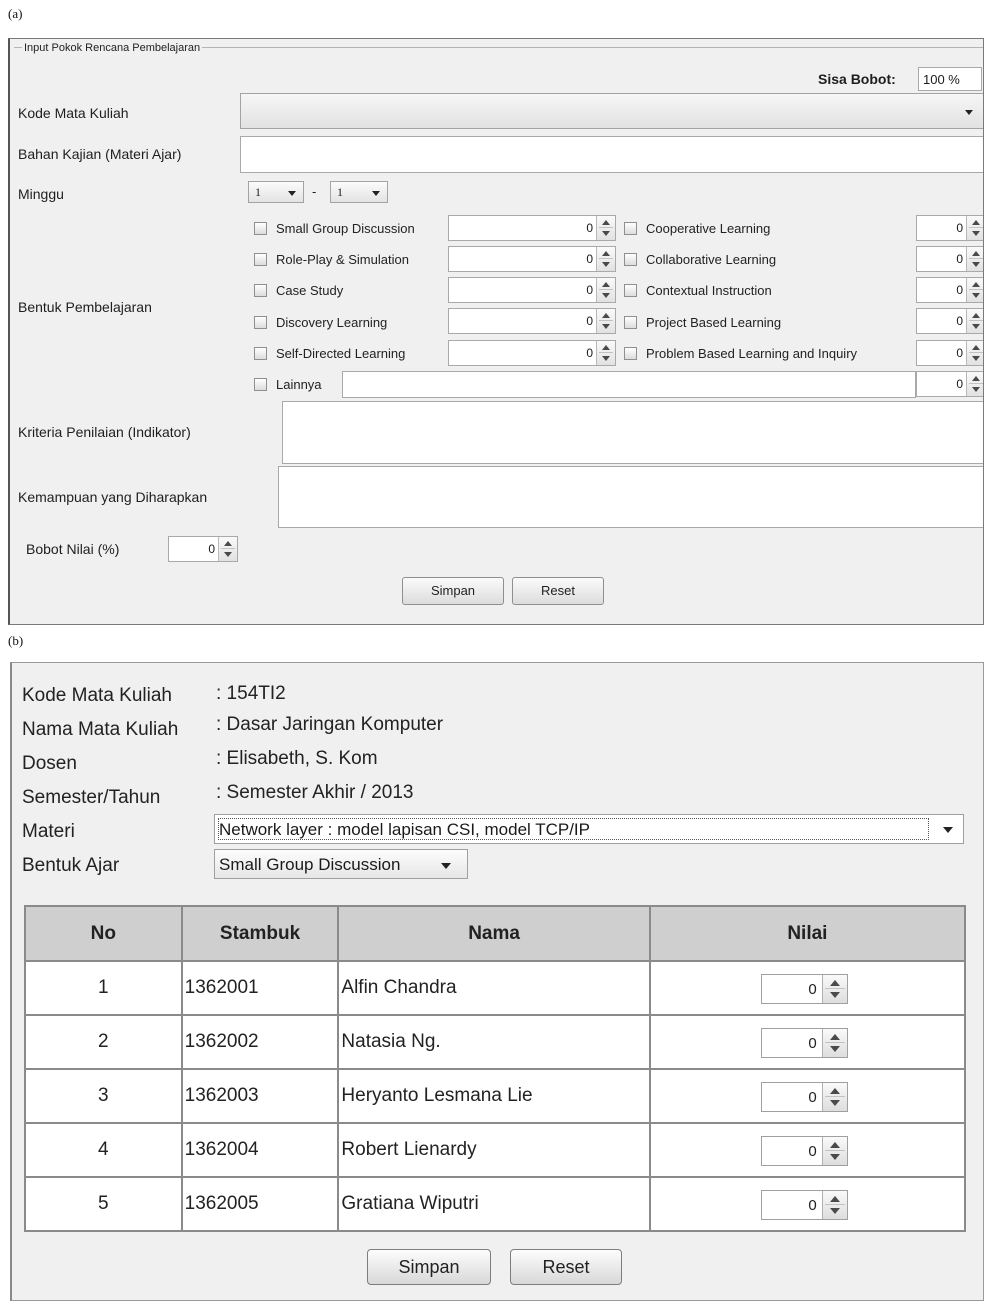 This screenshot has height=1301, width=984. I want to click on table-row: 1 1362001 Alfin Chandra 0, so click(495, 988).